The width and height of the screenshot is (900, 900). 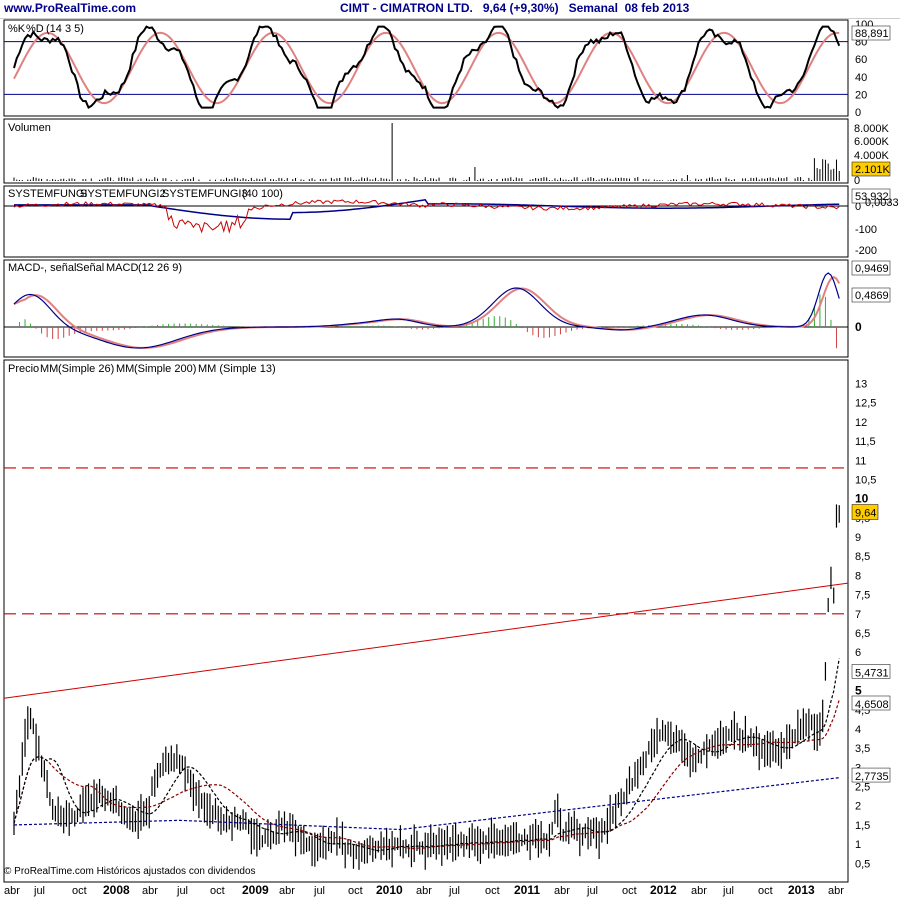 I want to click on price-tick: 11, so click(x=860, y=461).